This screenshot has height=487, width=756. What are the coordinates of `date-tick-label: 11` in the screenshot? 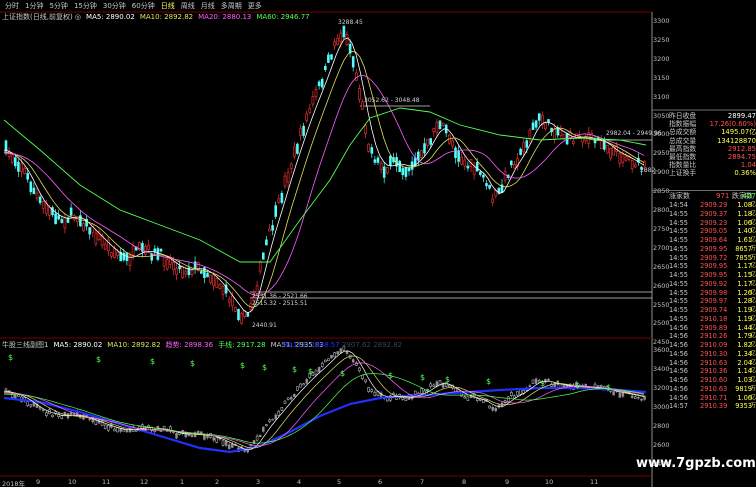 It's located at (106, 482).